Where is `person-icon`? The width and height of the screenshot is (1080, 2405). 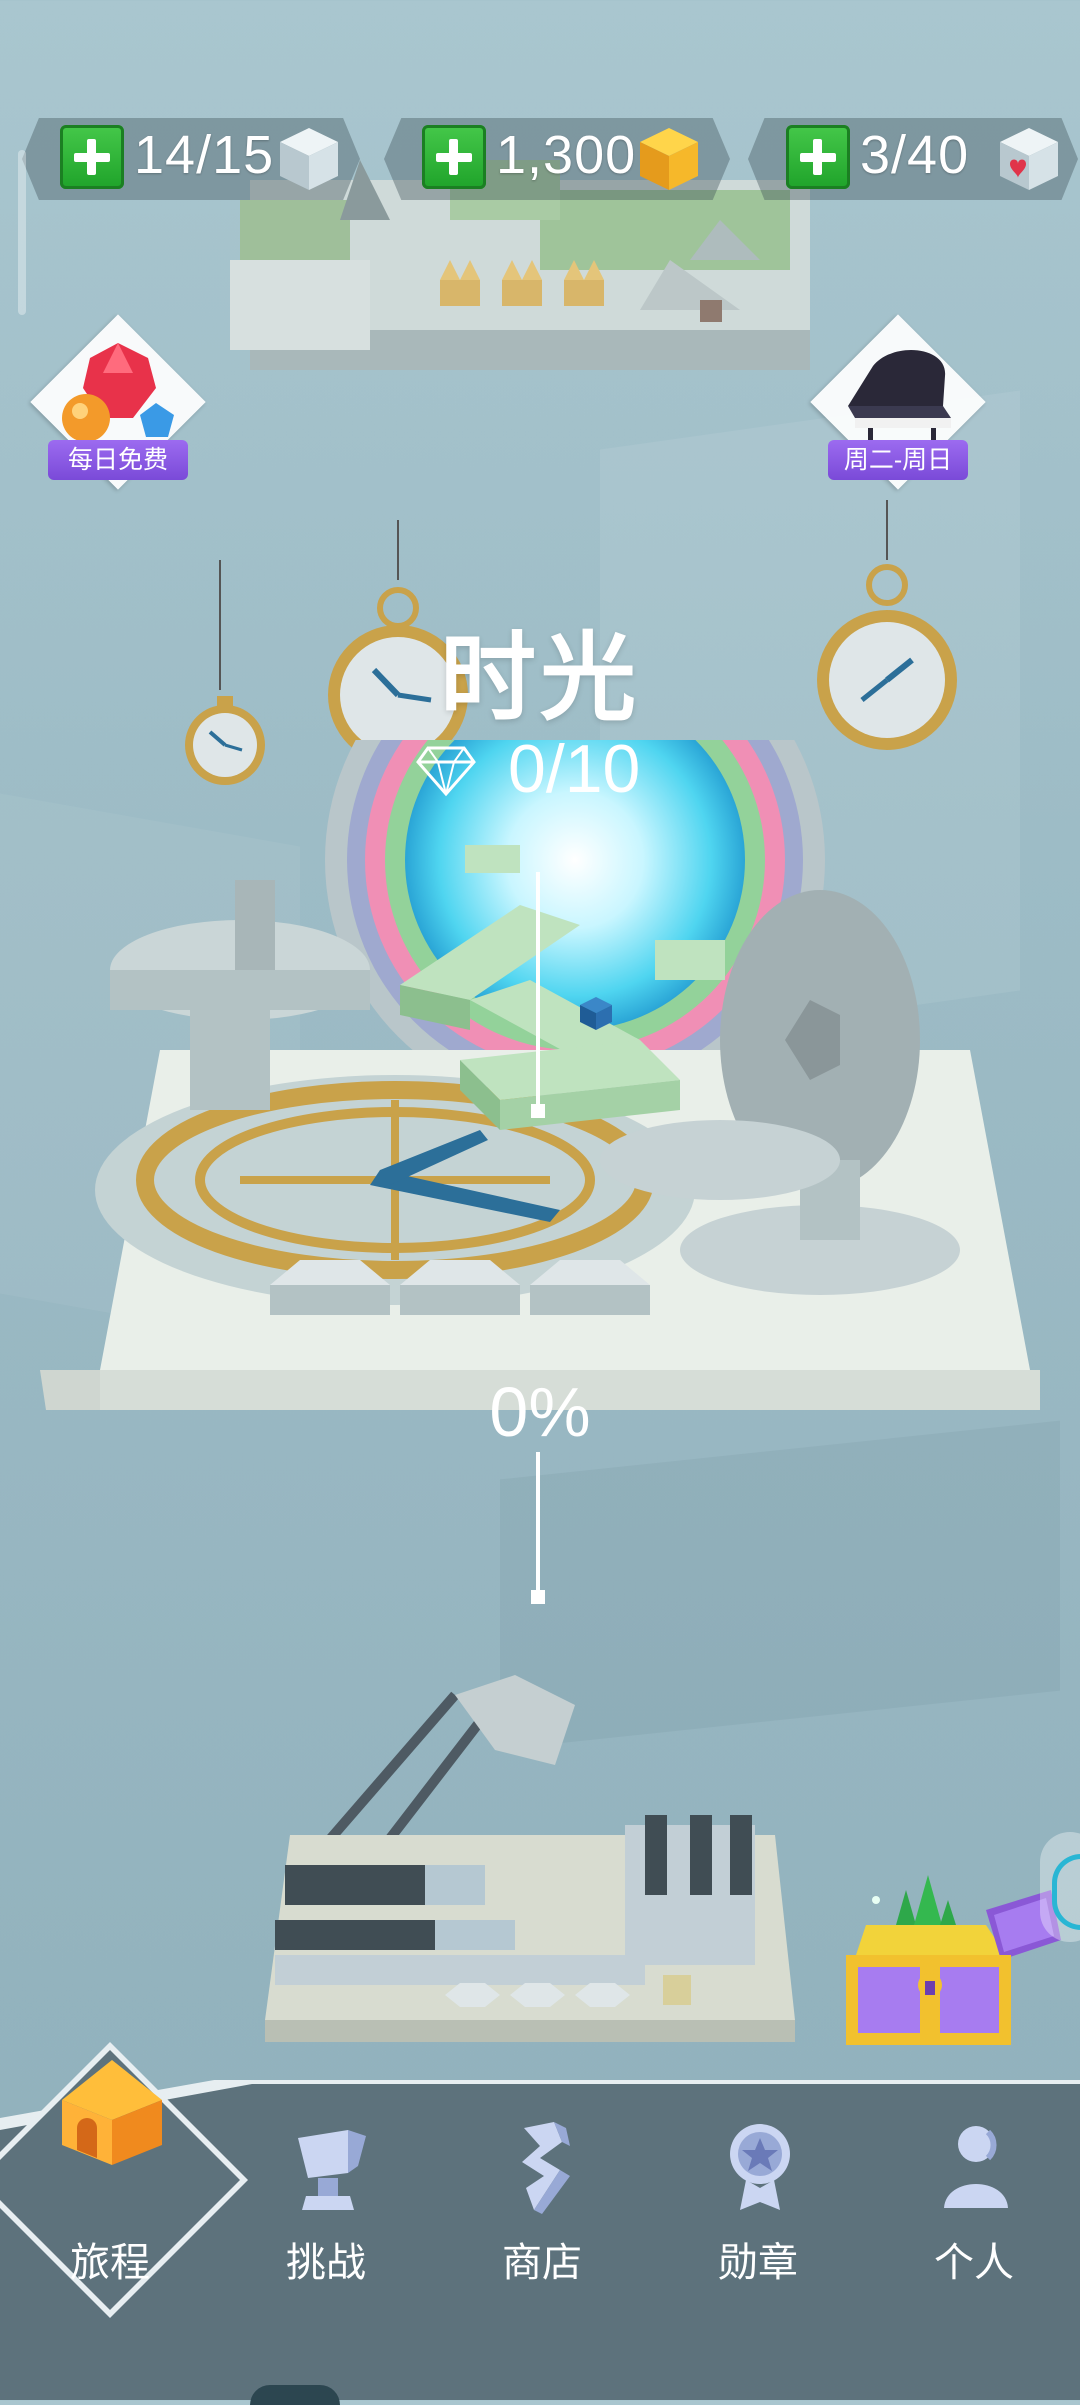
person-icon is located at coordinates (976, 2167).